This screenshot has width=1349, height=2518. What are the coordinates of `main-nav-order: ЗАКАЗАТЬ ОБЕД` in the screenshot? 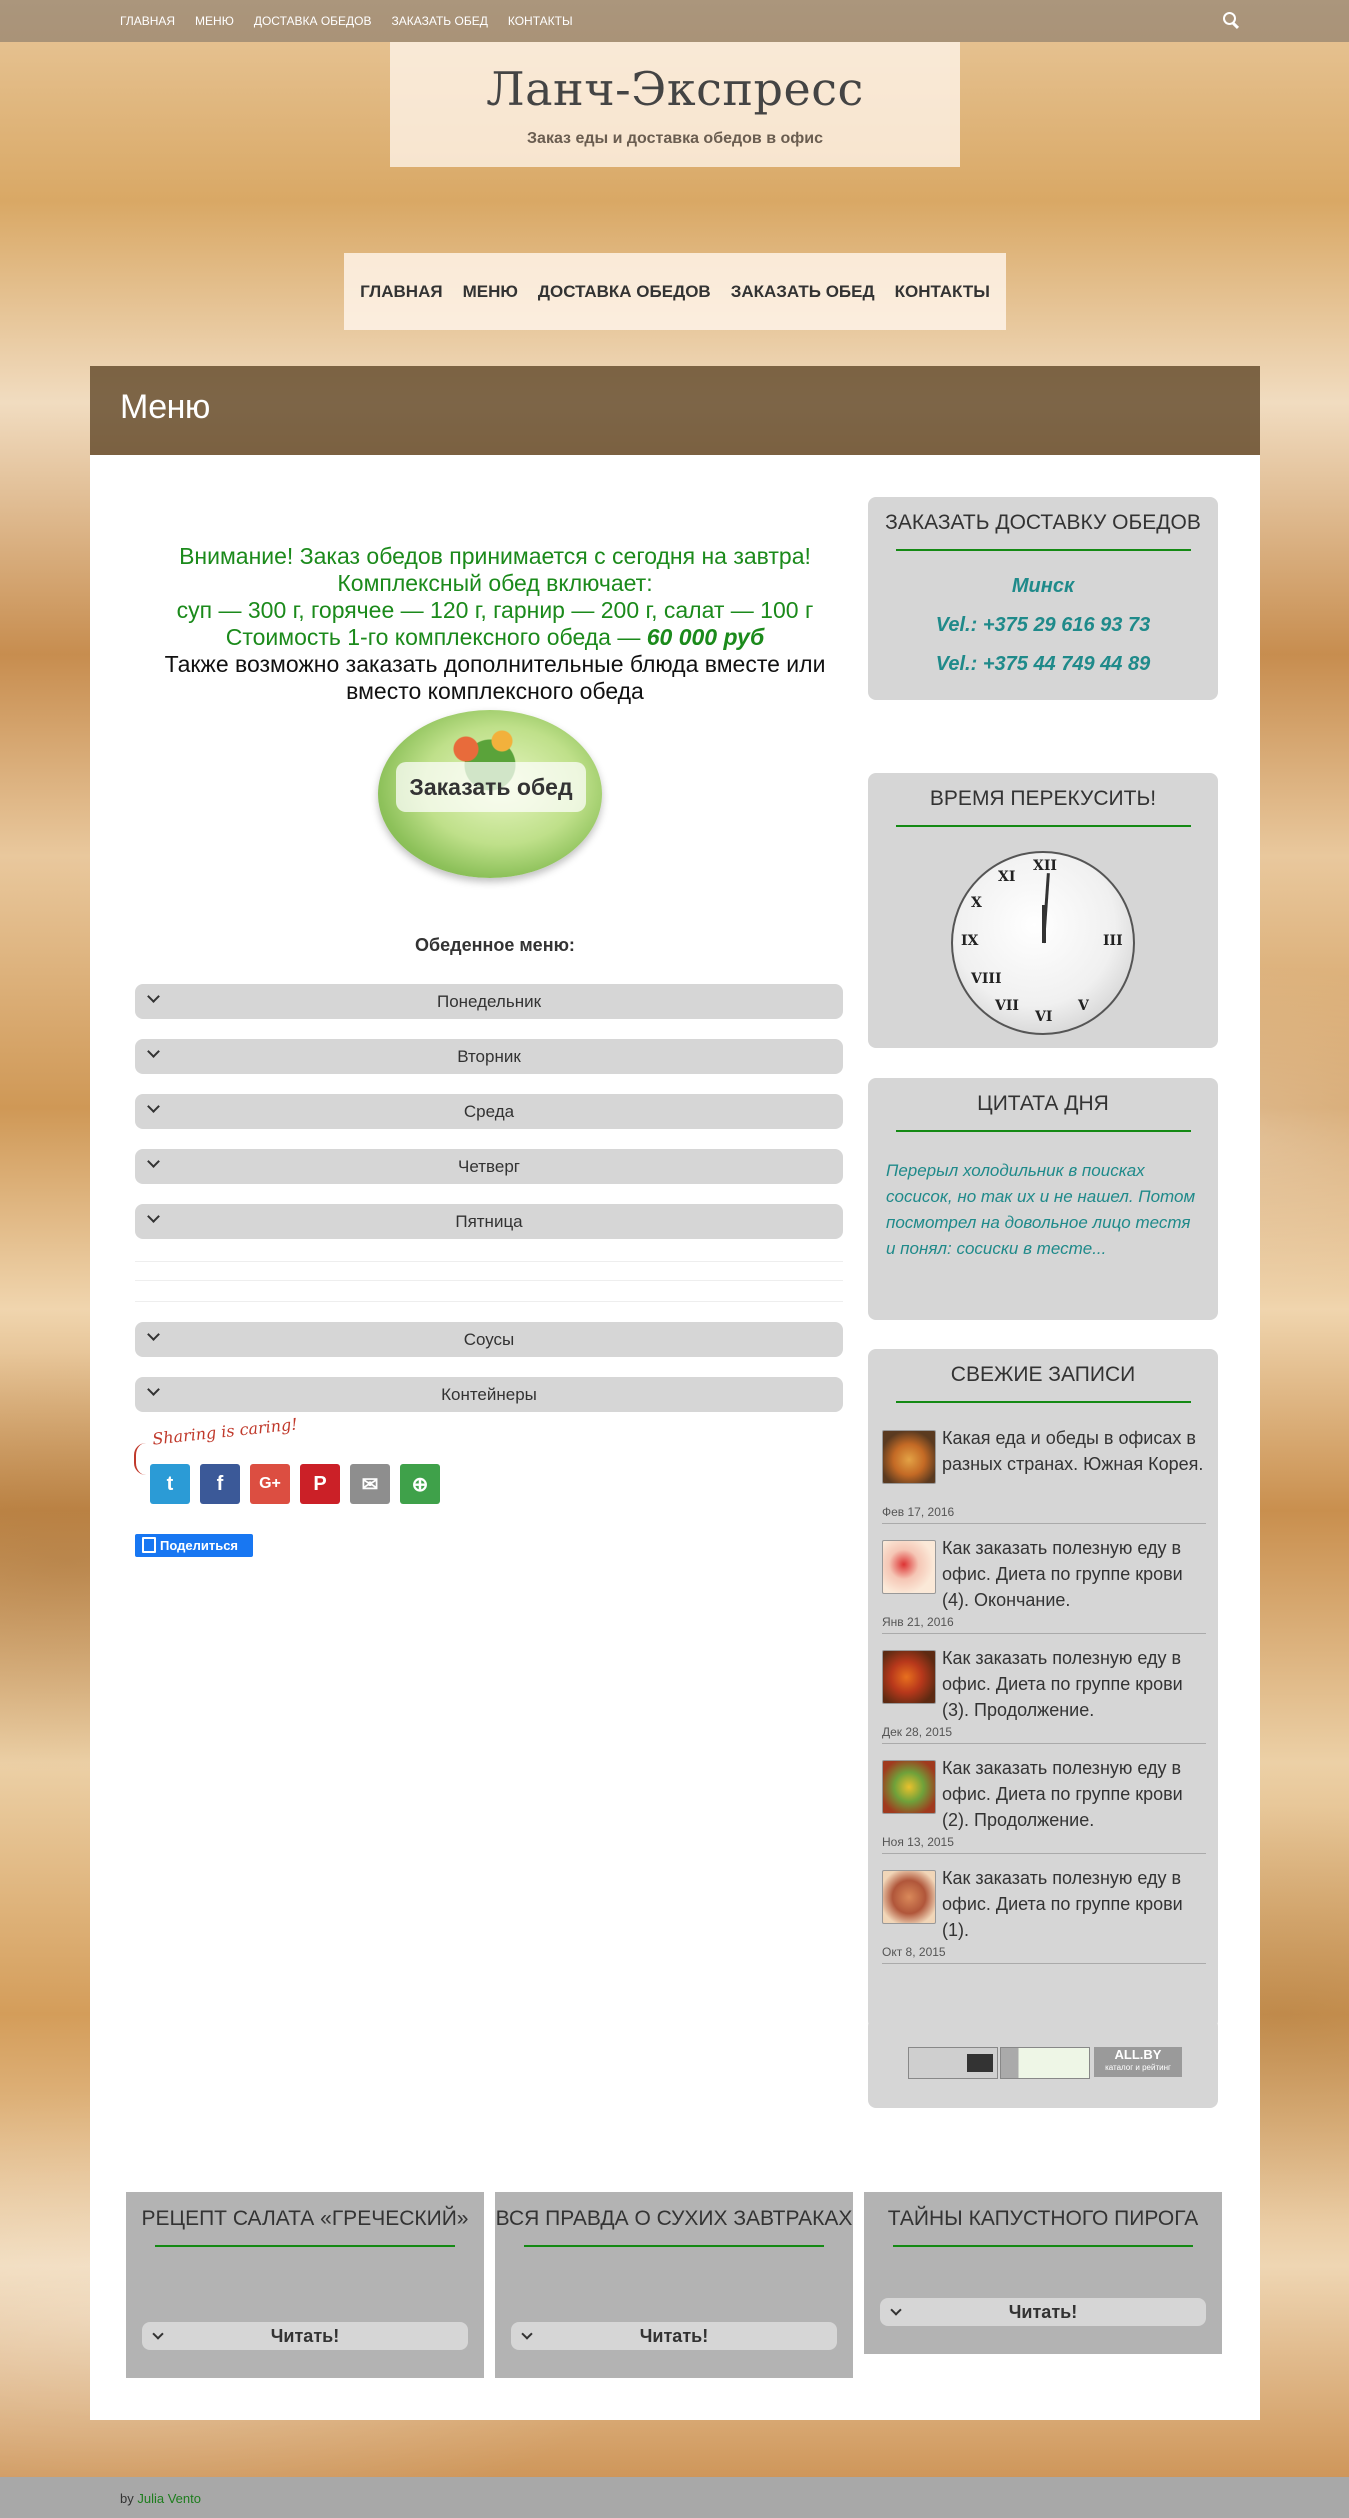 It's located at (803, 292).